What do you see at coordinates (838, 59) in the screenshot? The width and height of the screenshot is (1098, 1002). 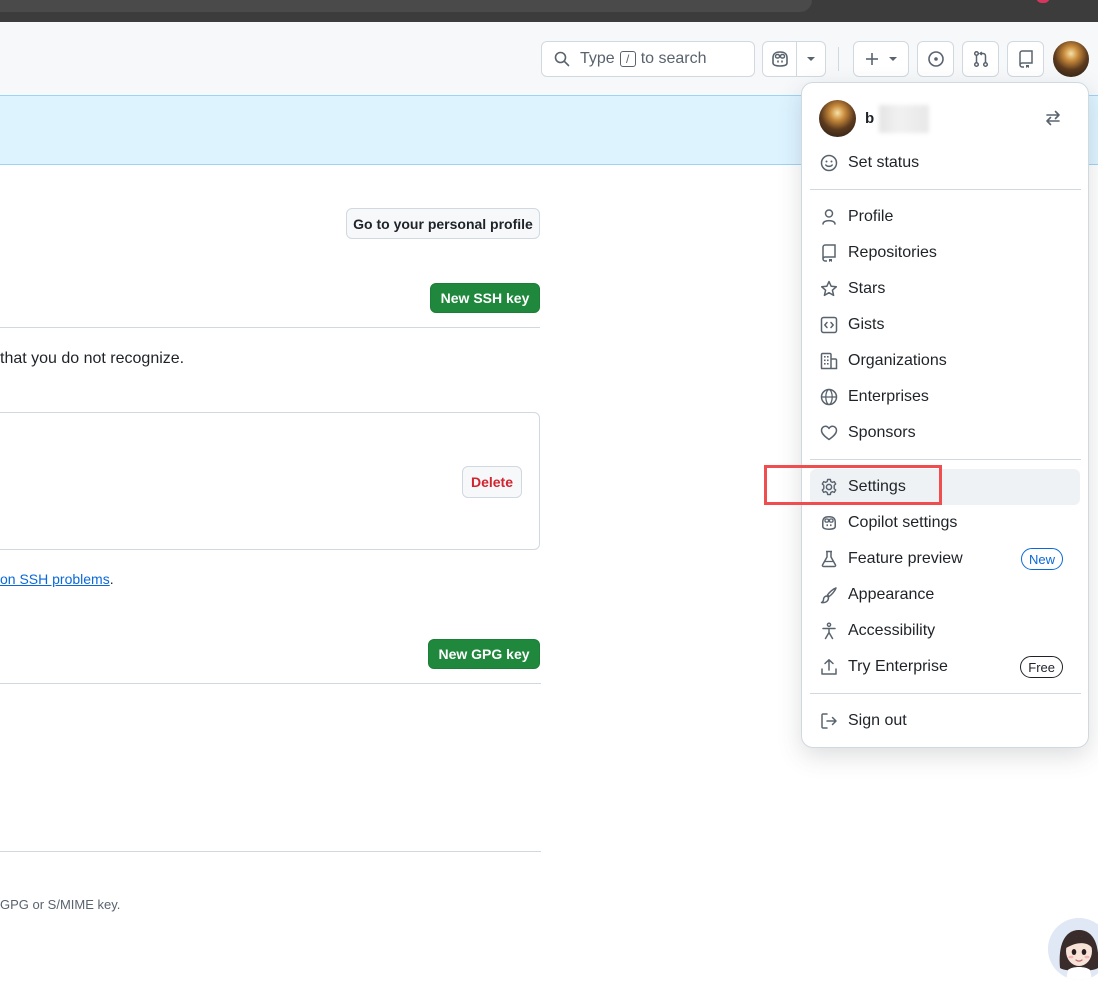 I see `header-divider` at bounding box center [838, 59].